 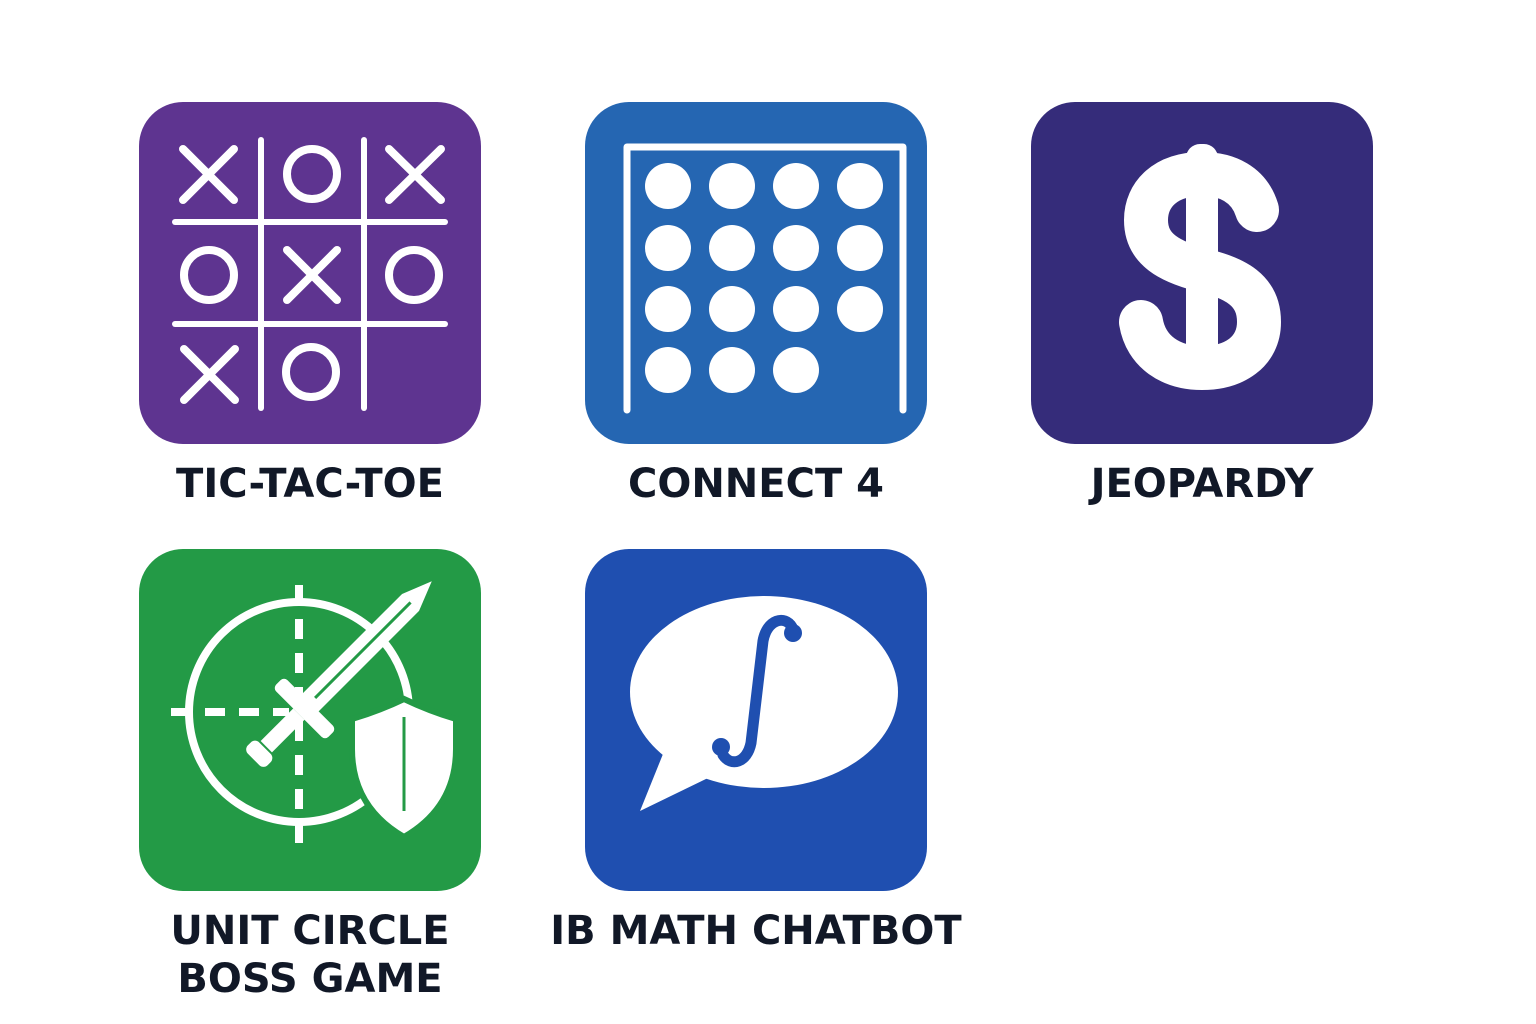 I want to click on connect-4-tile, so click(x=756, y=273).